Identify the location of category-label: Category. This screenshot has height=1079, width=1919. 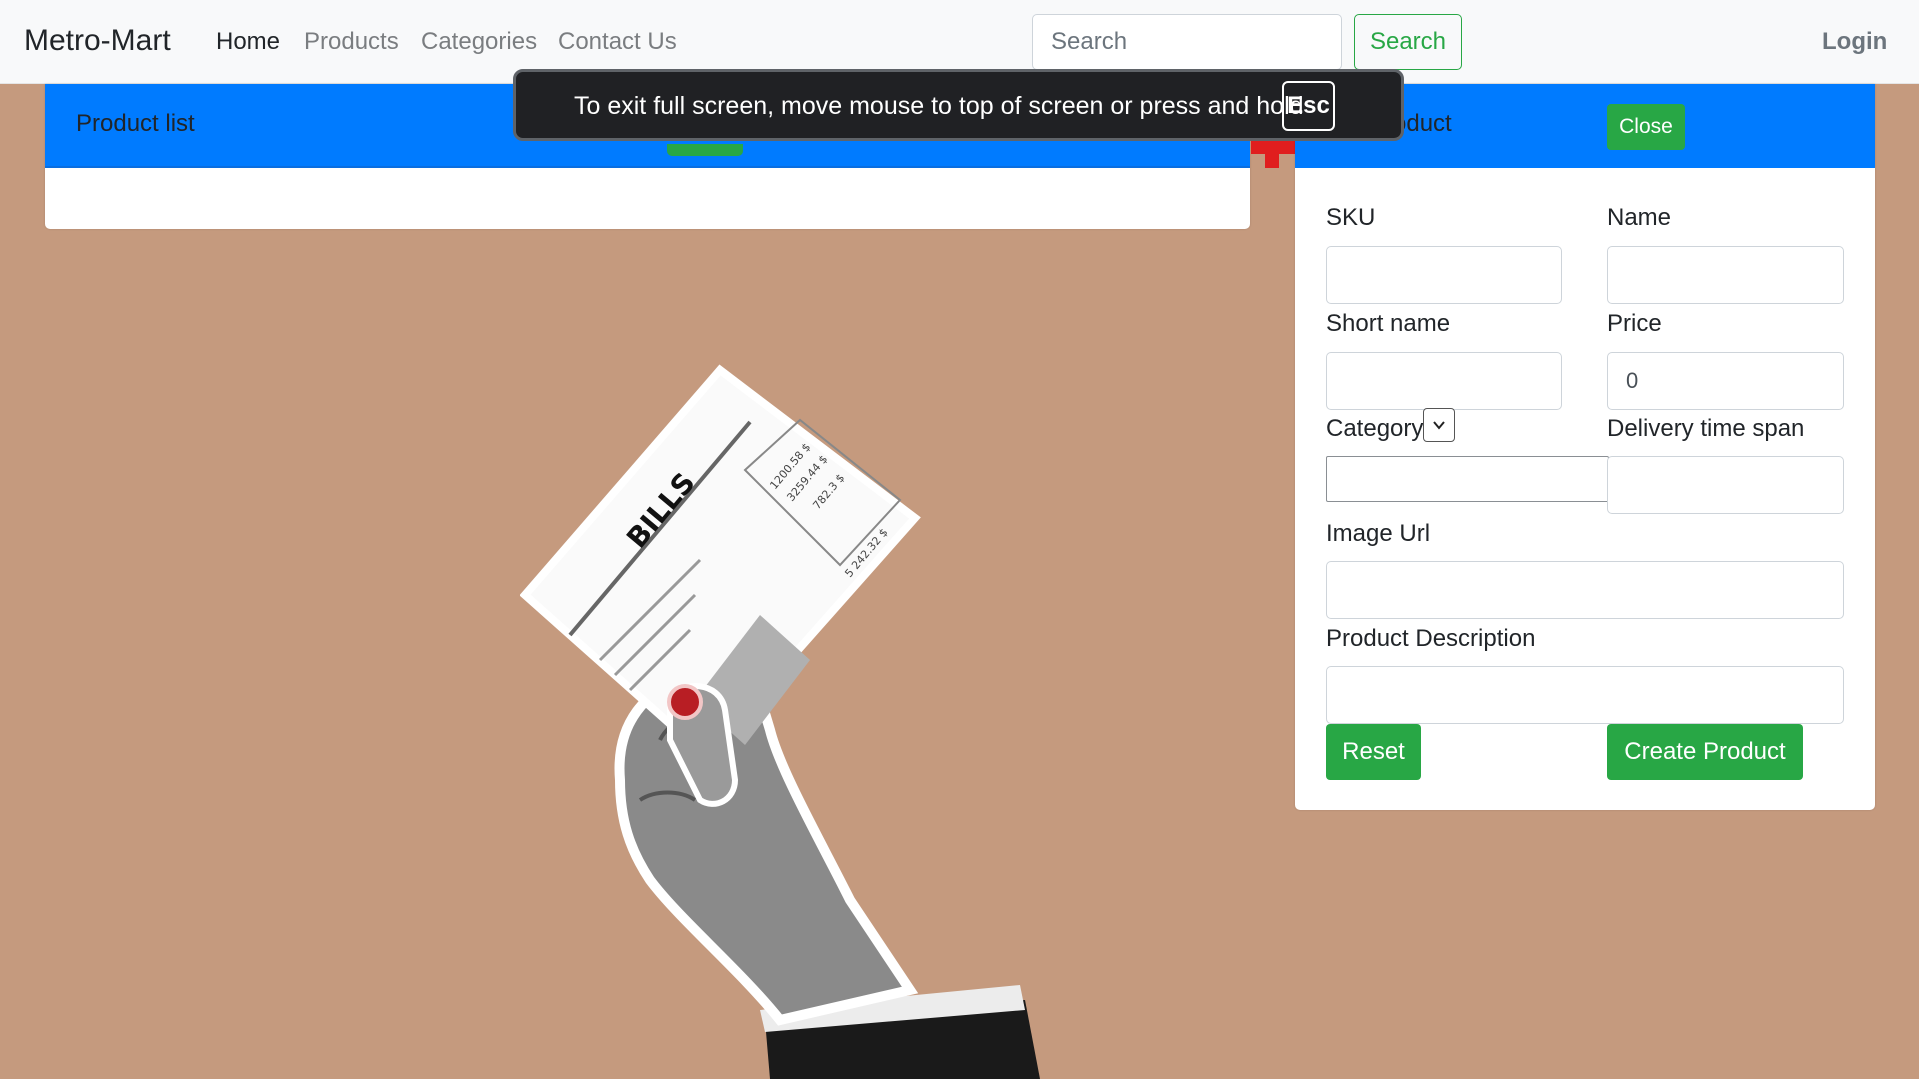
(1375, 428).